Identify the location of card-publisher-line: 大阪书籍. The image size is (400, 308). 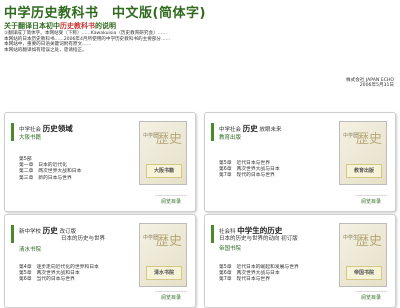
(30, 137).